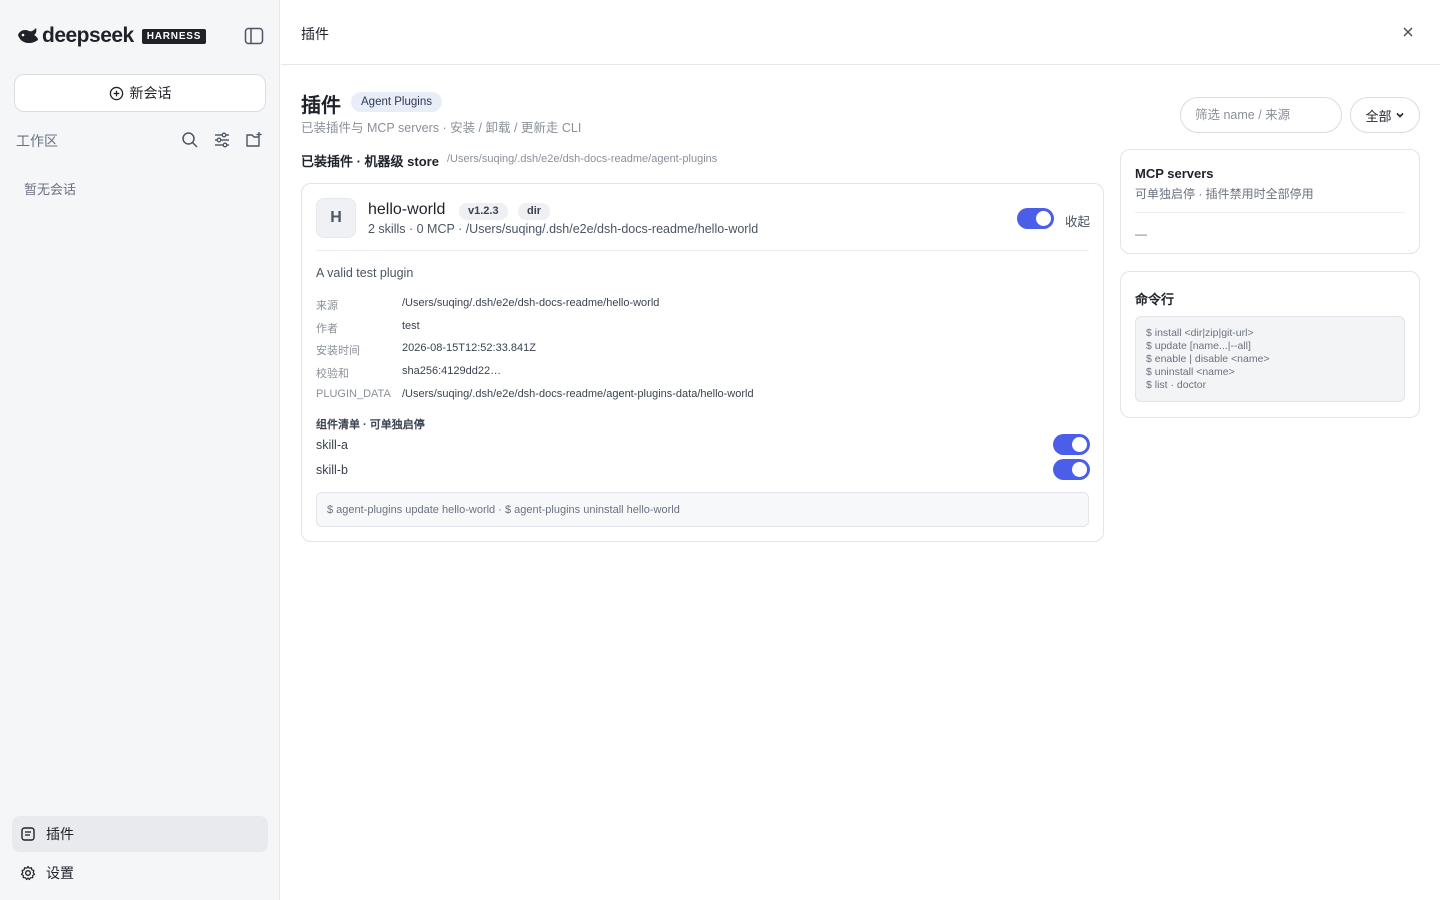 The width and height of the screenshot is (1440, 900). Describe the element at coordinates (37, 141) in the screenshot. I see `workspace-label: 工作区` at that location.